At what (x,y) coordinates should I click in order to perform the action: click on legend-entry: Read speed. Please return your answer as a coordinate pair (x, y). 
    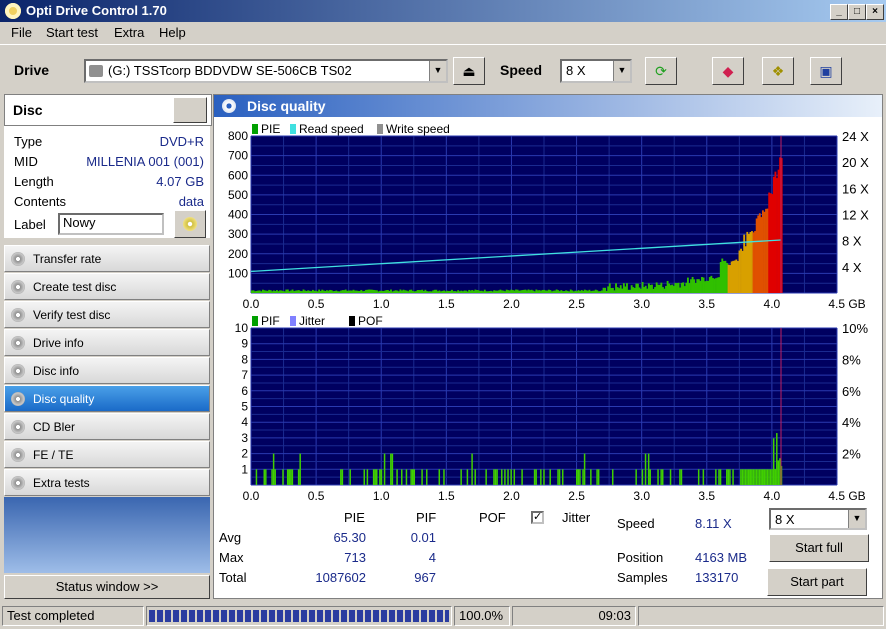
    Looking at the image, I should click on (331, 129).